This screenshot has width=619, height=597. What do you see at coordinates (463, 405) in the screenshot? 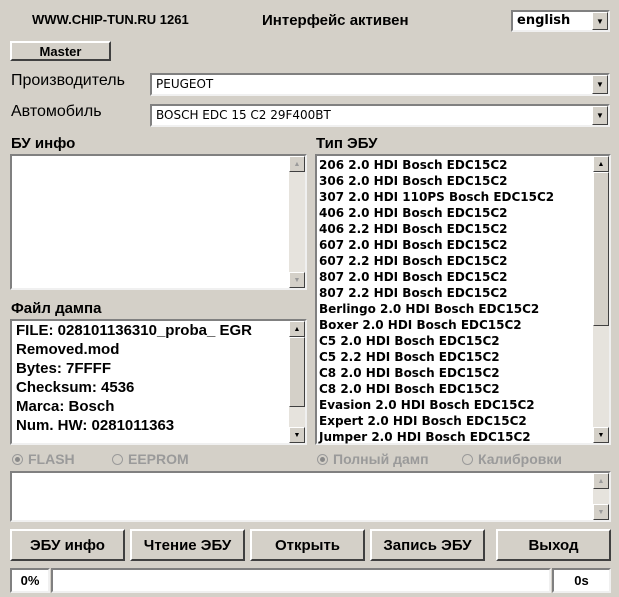
I see `list-item: Evasion 2.0 HDI Bosch EDC15C2` at bounding box center [463, 405].